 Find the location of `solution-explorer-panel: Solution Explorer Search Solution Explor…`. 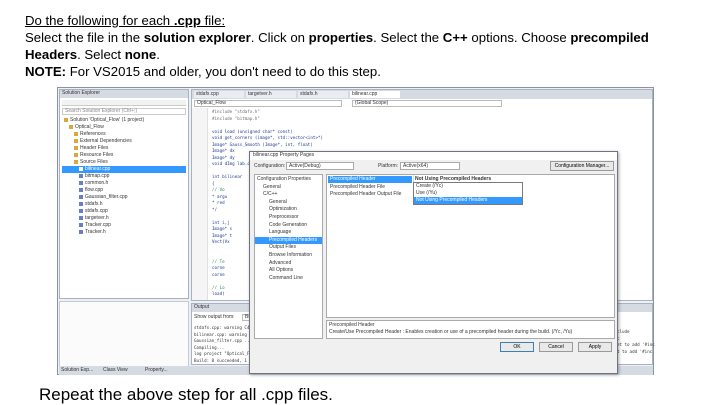

solution-explorer-panel: Solution Explorer Search Solution Explor… is located at coordinates (124, 194).